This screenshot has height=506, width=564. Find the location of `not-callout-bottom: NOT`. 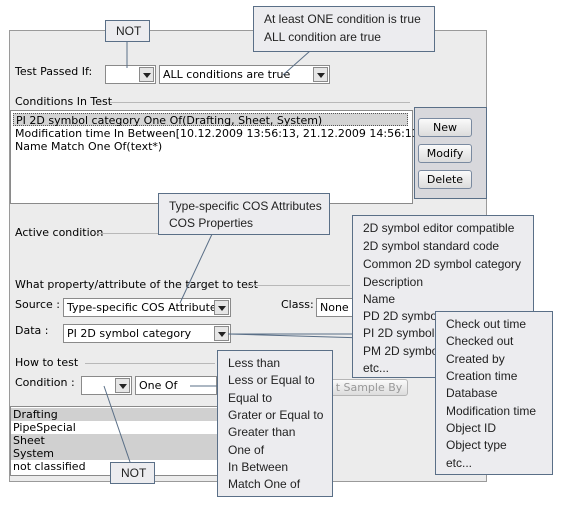

not-callout-bottom: NOT is located at coordinates (132, 473).